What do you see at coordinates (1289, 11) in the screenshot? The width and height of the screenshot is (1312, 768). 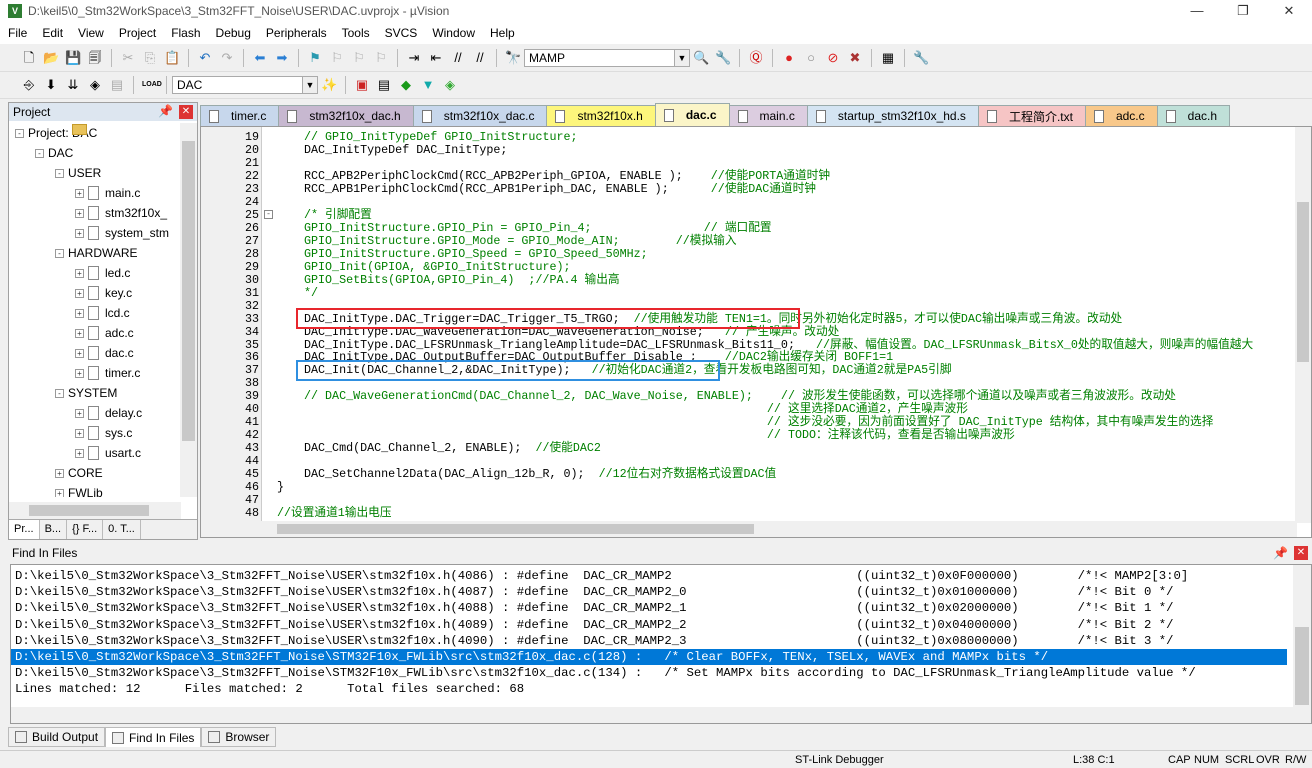 I see `close-button: ✕` at bounding box center [1289, 11].